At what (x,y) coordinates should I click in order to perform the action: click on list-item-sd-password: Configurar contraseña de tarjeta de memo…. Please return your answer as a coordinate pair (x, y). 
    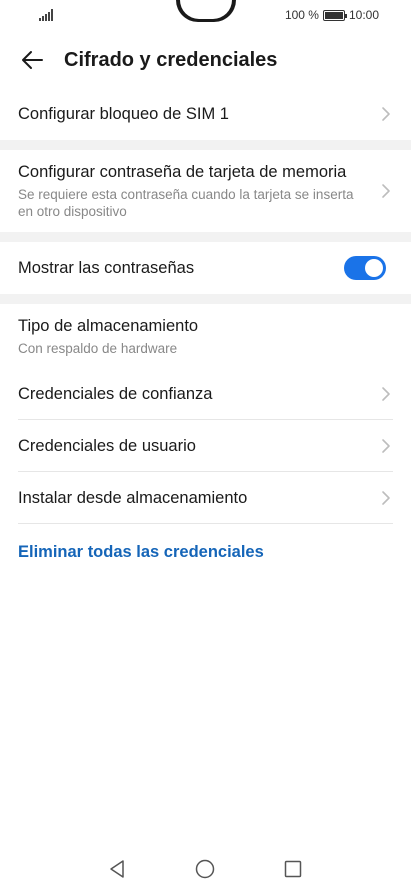
    Looking at the image, I should click on (205, 191).